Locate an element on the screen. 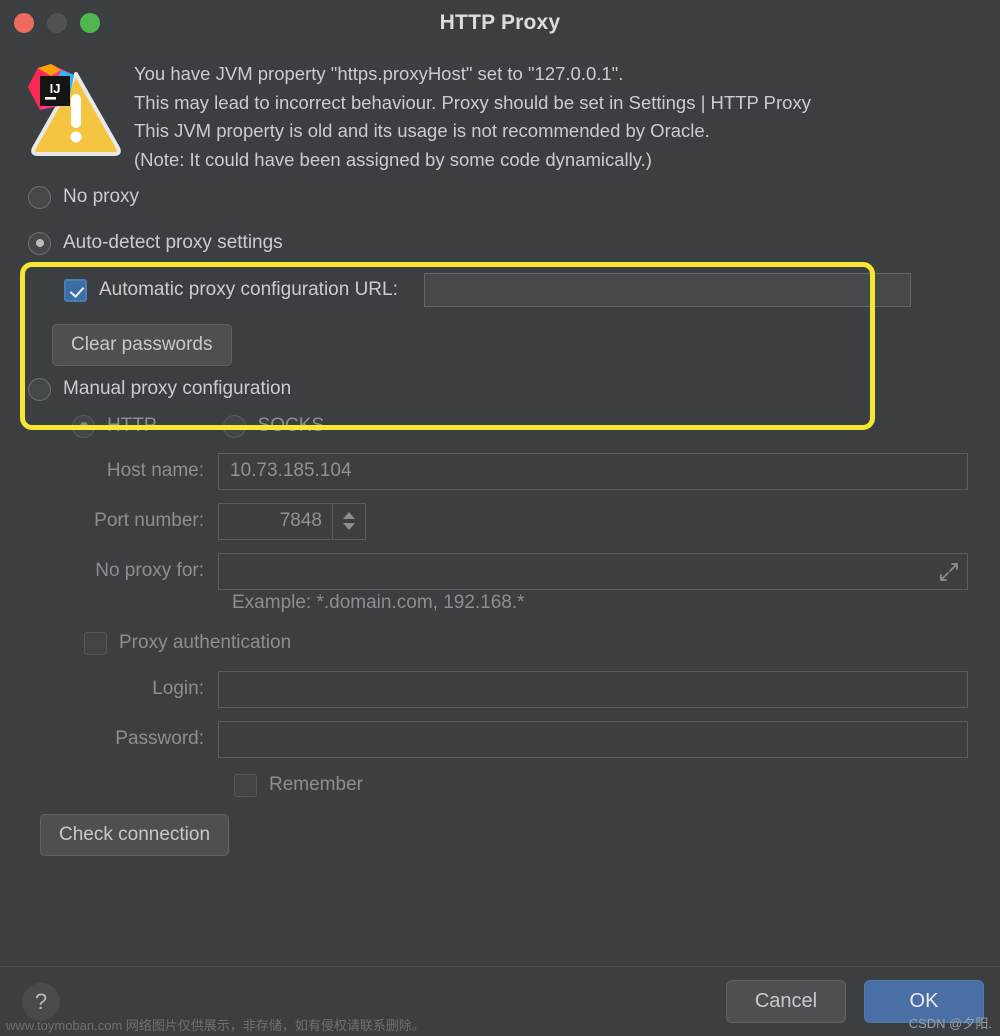 This screenshot has width=1000, height=1036. password-row: Password: is located at coordinates (506, 739).